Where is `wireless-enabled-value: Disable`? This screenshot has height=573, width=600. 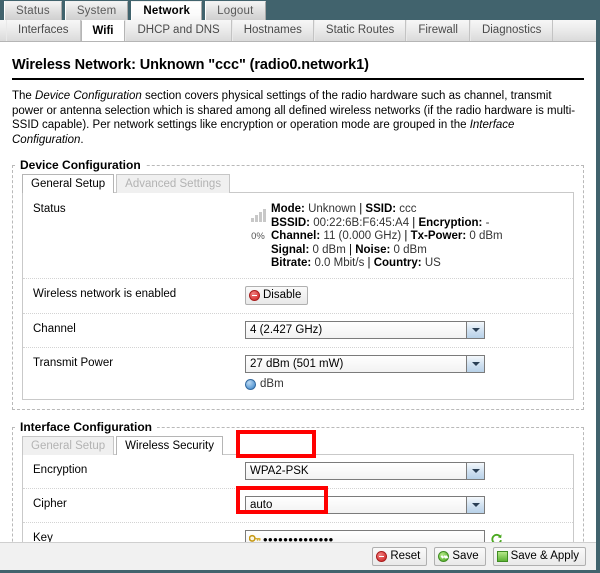
wireless-enabled-value: Disable is located at coordinates (405, 296).